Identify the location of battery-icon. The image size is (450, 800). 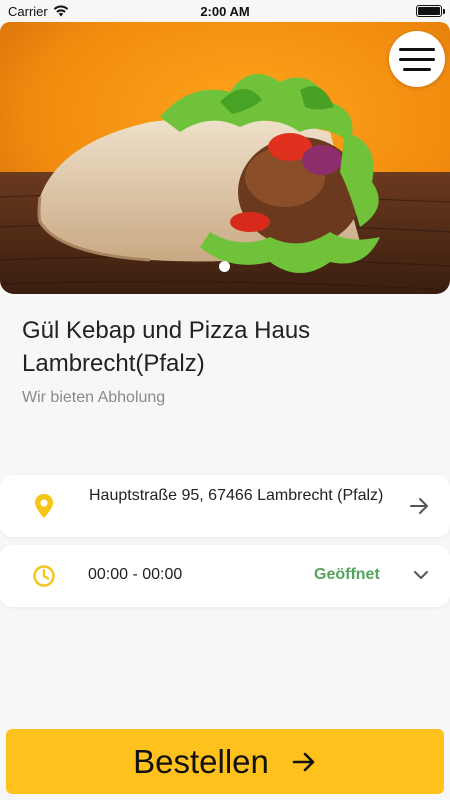
(430, 11).